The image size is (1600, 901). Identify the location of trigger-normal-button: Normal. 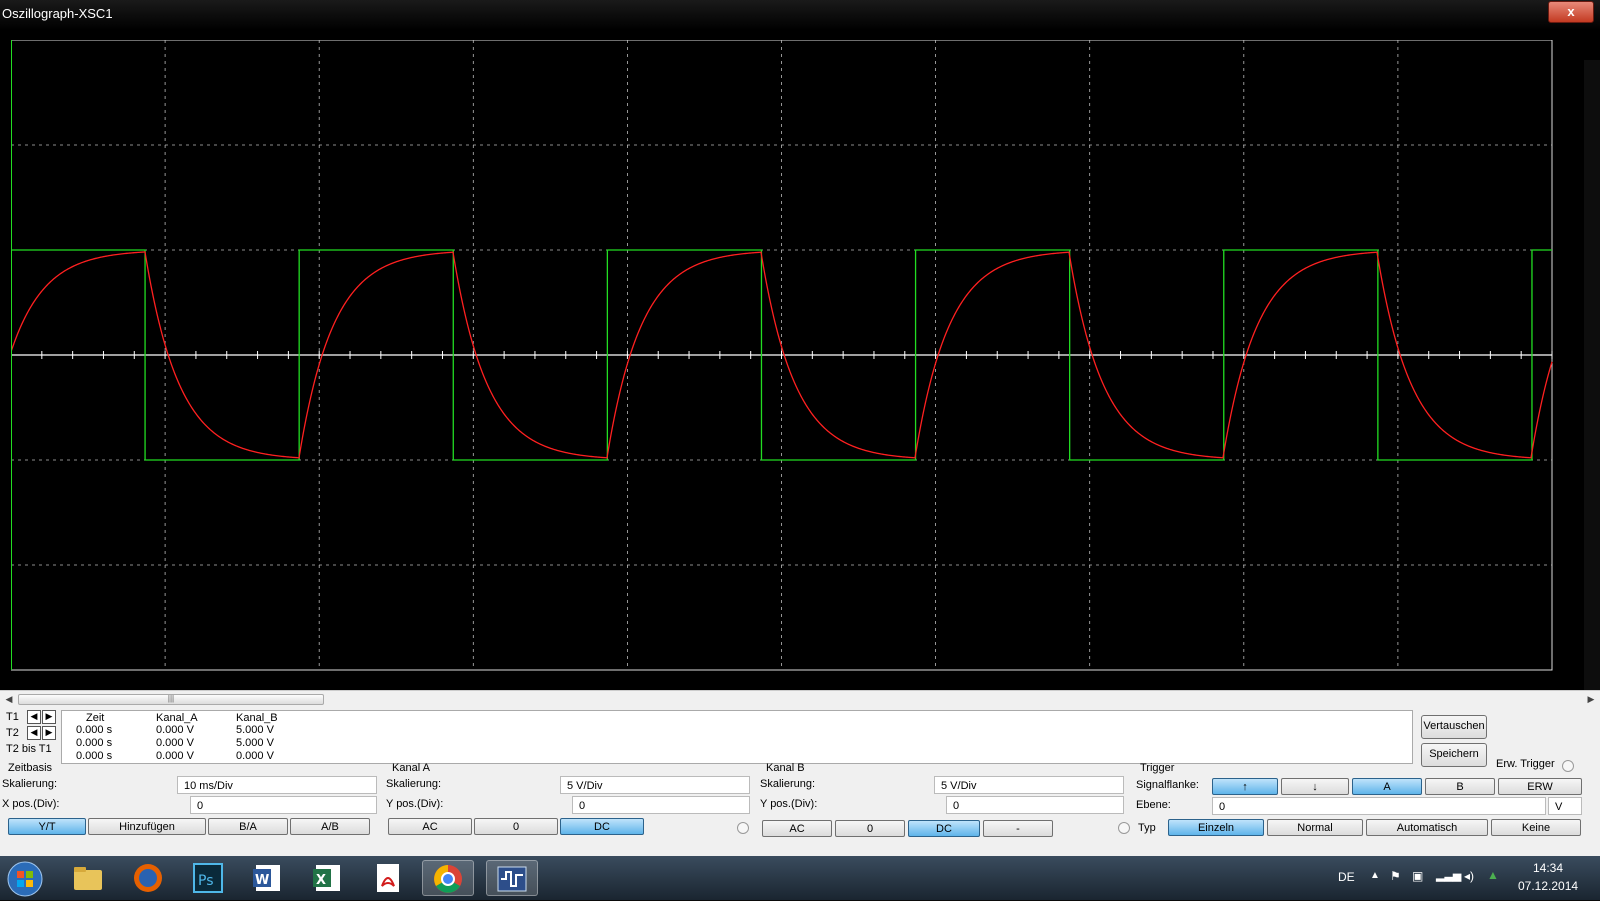
(1315, 827).